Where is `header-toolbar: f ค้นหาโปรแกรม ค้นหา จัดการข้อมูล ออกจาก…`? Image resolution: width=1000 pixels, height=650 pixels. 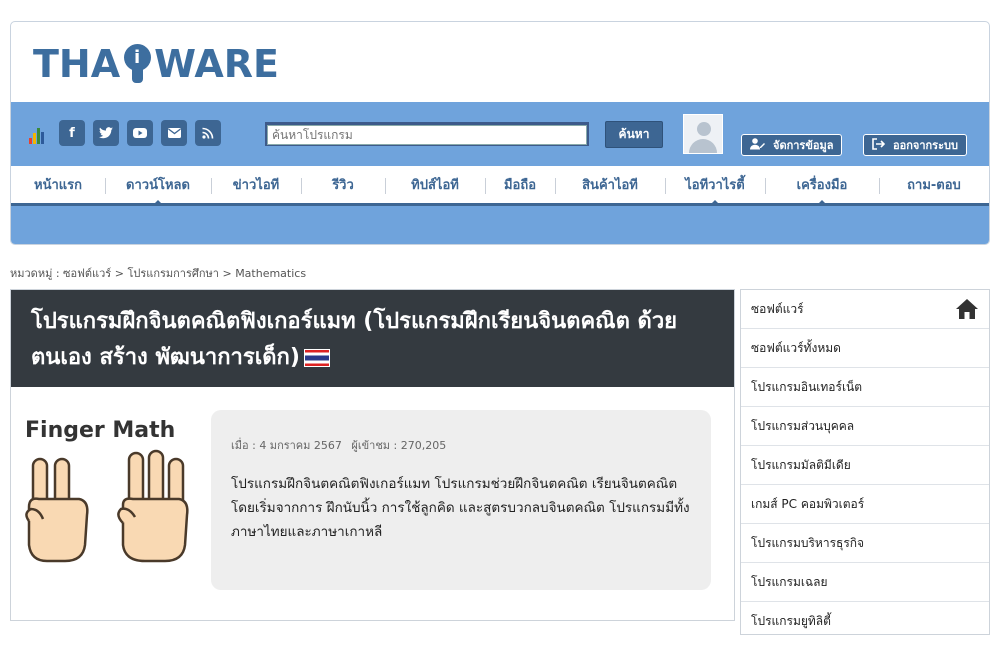
header-toolbar: f ค้นหาโปรแกรม ค้นหา จัดการข้อมูล ออกจาก… is located at coordinates (500, 134).